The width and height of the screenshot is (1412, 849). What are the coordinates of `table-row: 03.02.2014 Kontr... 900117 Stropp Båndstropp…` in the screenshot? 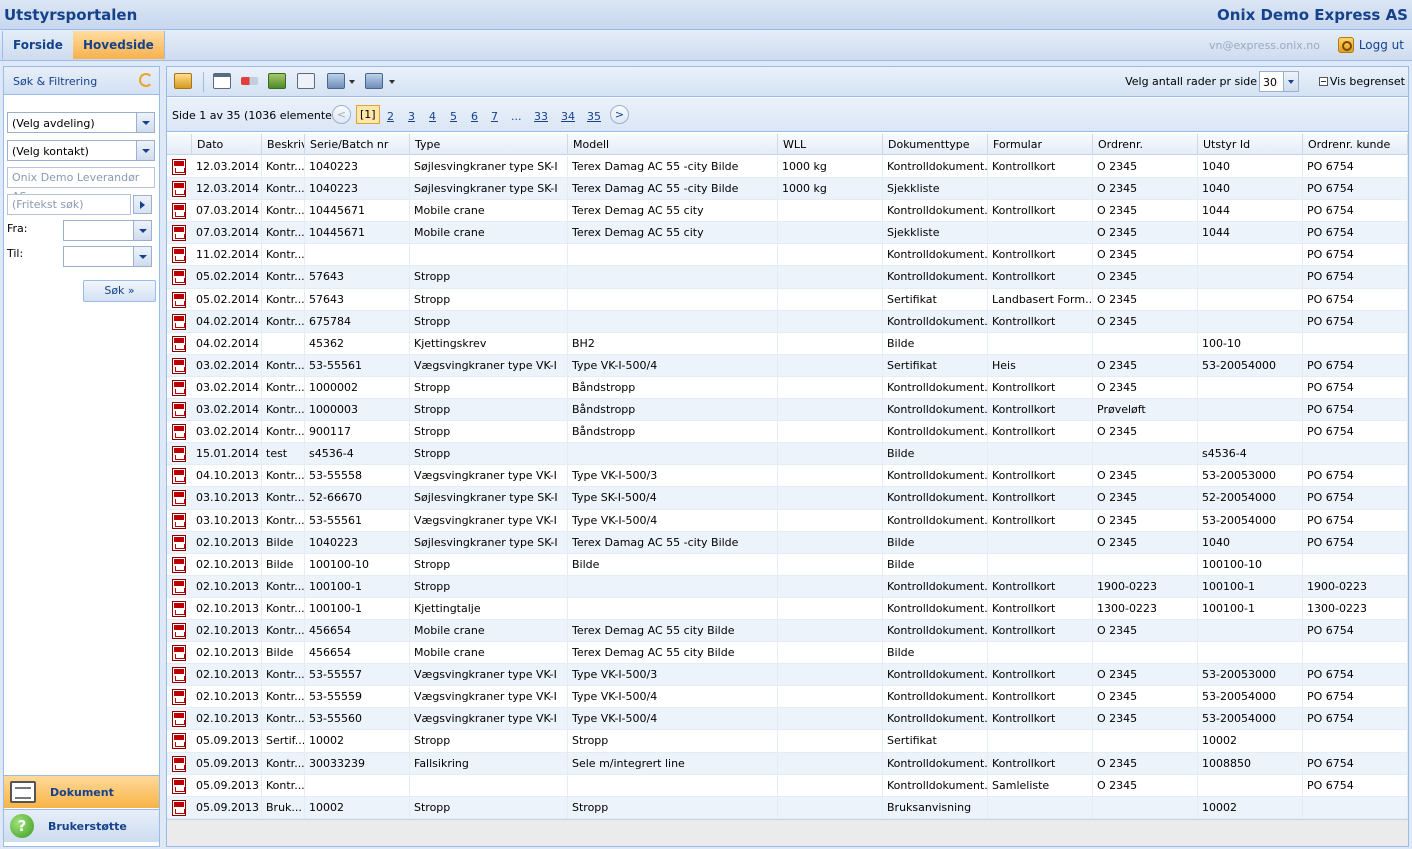 It's located at (787, 432).